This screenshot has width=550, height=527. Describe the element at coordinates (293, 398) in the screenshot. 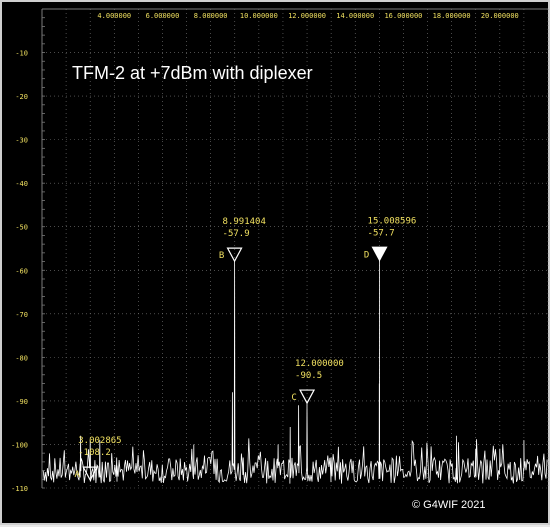

I see `marker-c-label: C` at that location.